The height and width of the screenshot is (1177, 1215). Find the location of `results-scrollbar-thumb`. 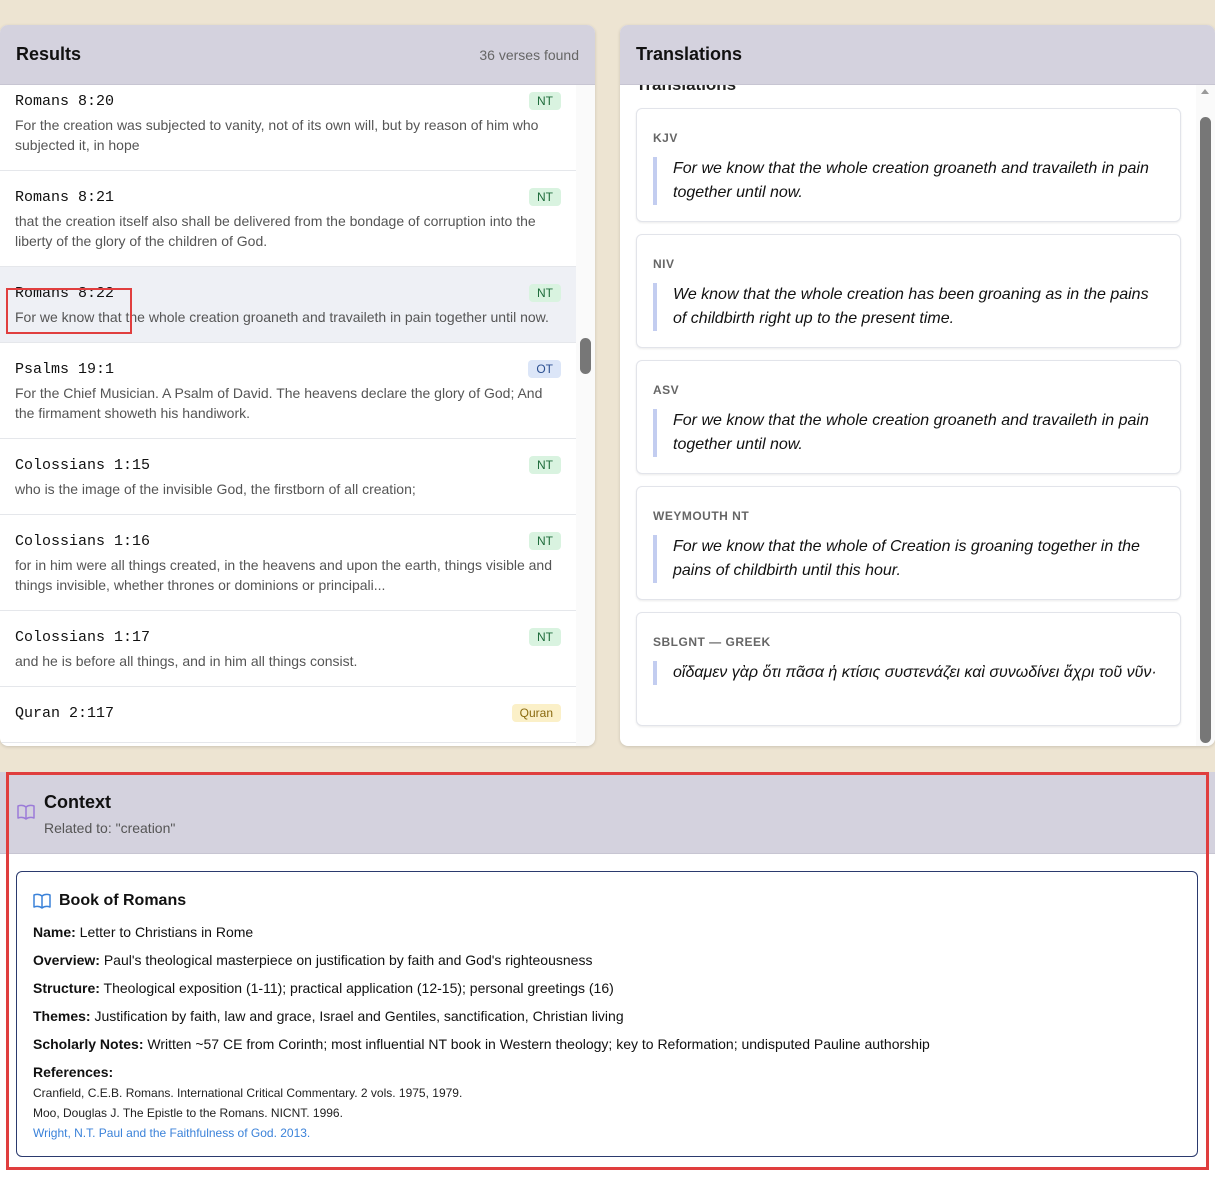

results-scrollbar-thumb is located at coordinates (585, 356).